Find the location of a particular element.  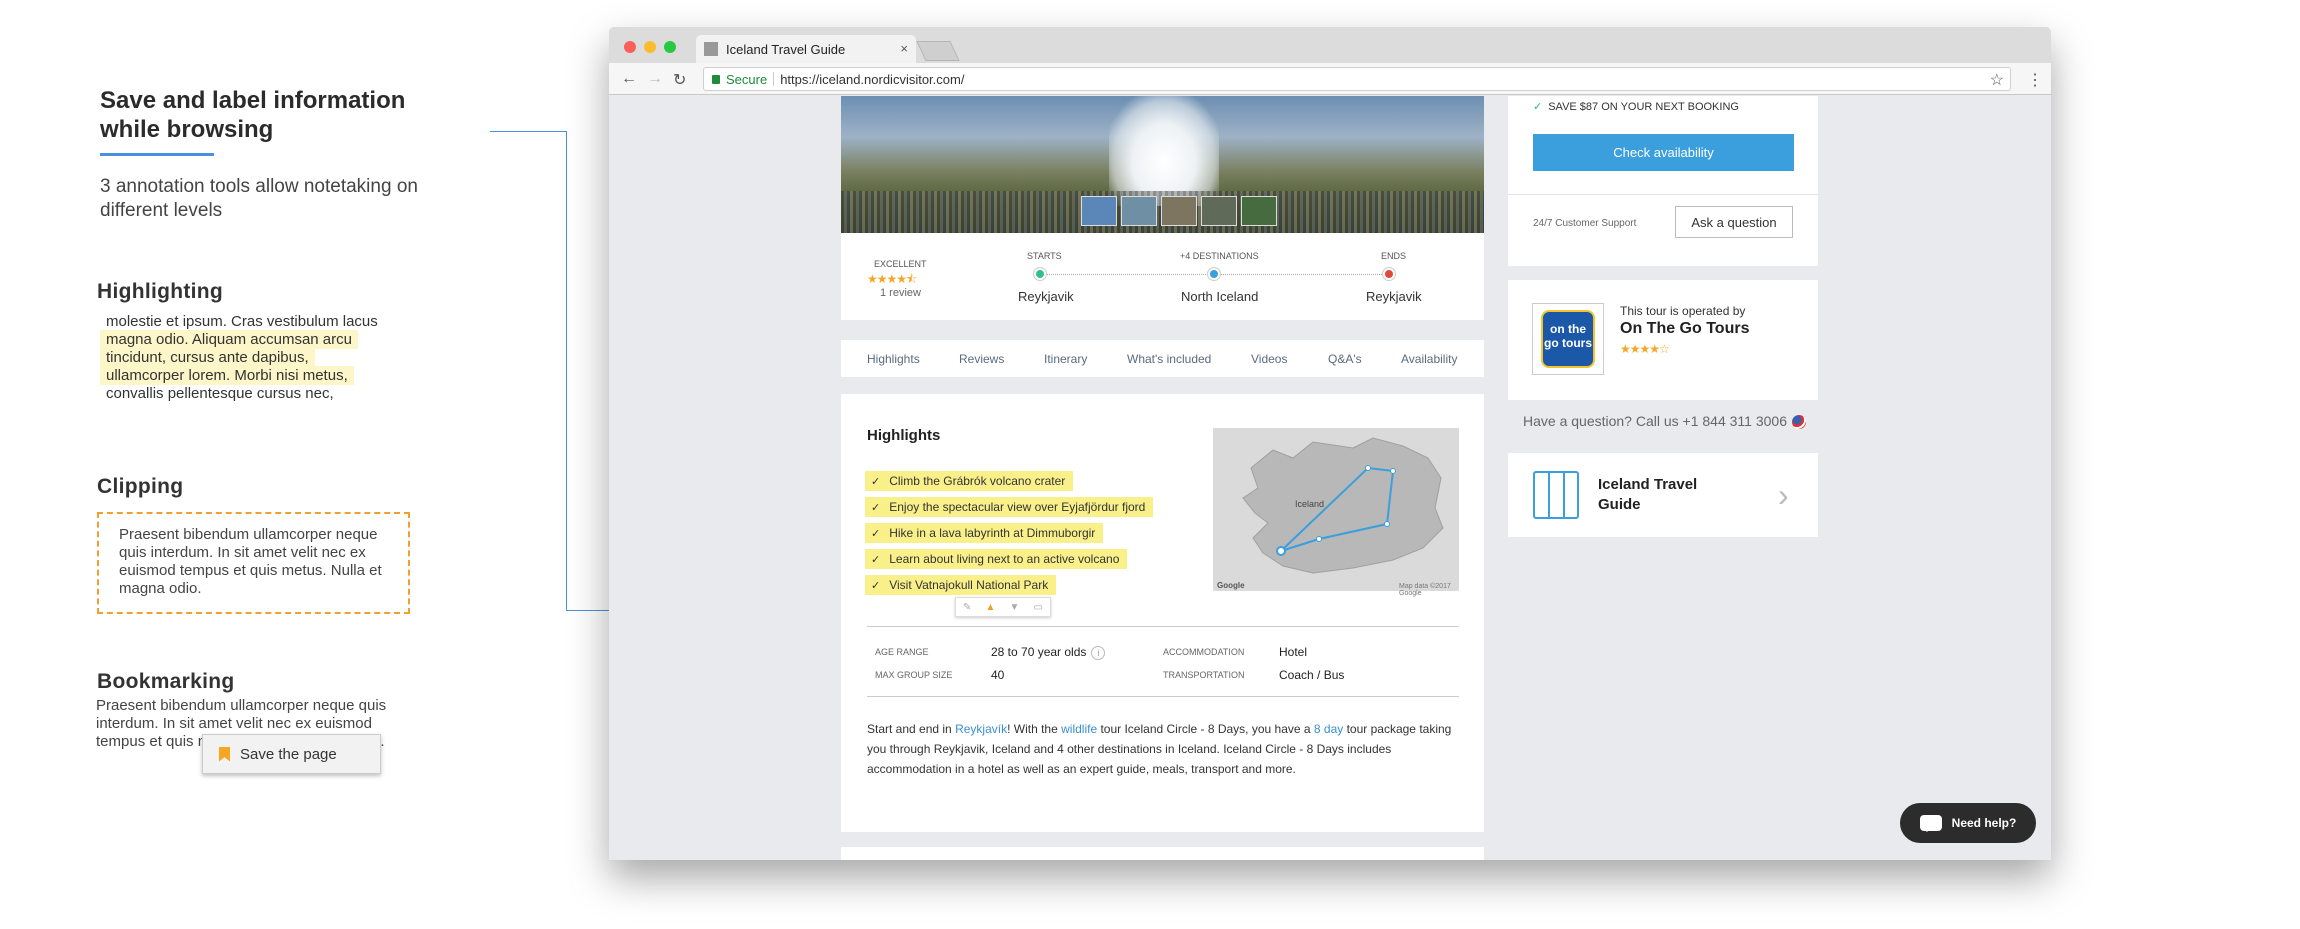

check-availability-button: Check availability is located at coordinates (1663, 152).